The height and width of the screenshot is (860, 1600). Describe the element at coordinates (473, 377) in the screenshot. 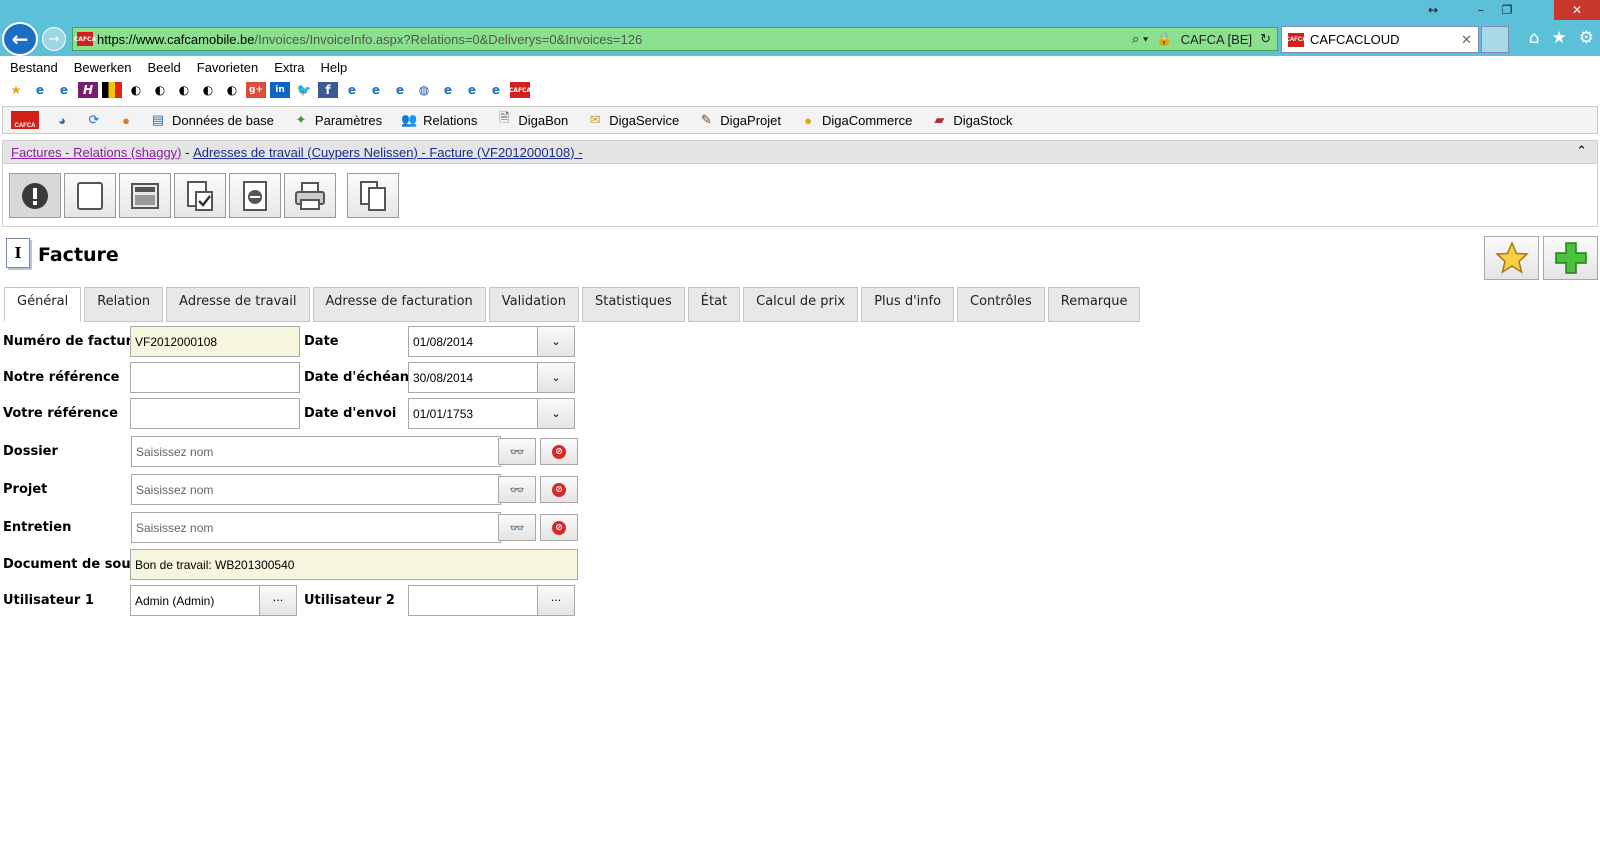

I see `due-date-field: 30/08/2014` at that location.